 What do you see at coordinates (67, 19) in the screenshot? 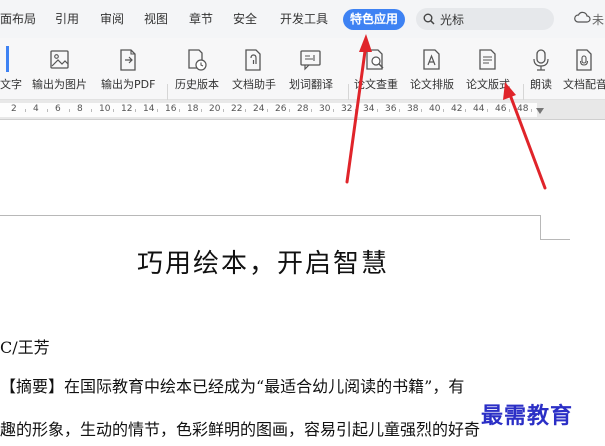
I see `tab-references: 引用` at bounding box center [67, 19].